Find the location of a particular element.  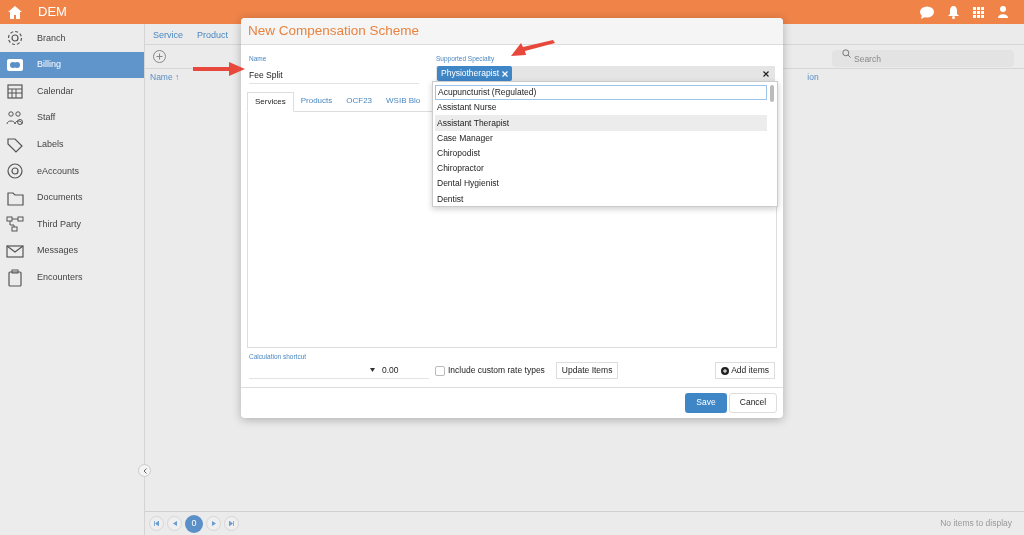

sidebar-item: Calendar is located at coordinates (72, 91).